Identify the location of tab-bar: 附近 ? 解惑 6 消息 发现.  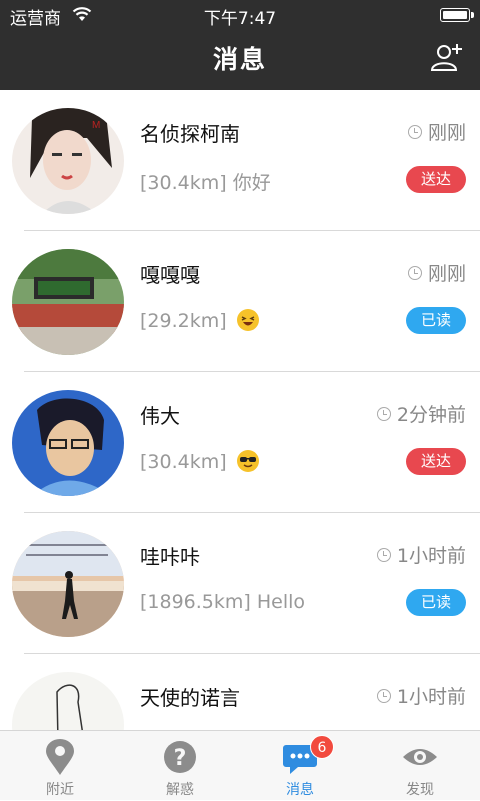
(240, 765).